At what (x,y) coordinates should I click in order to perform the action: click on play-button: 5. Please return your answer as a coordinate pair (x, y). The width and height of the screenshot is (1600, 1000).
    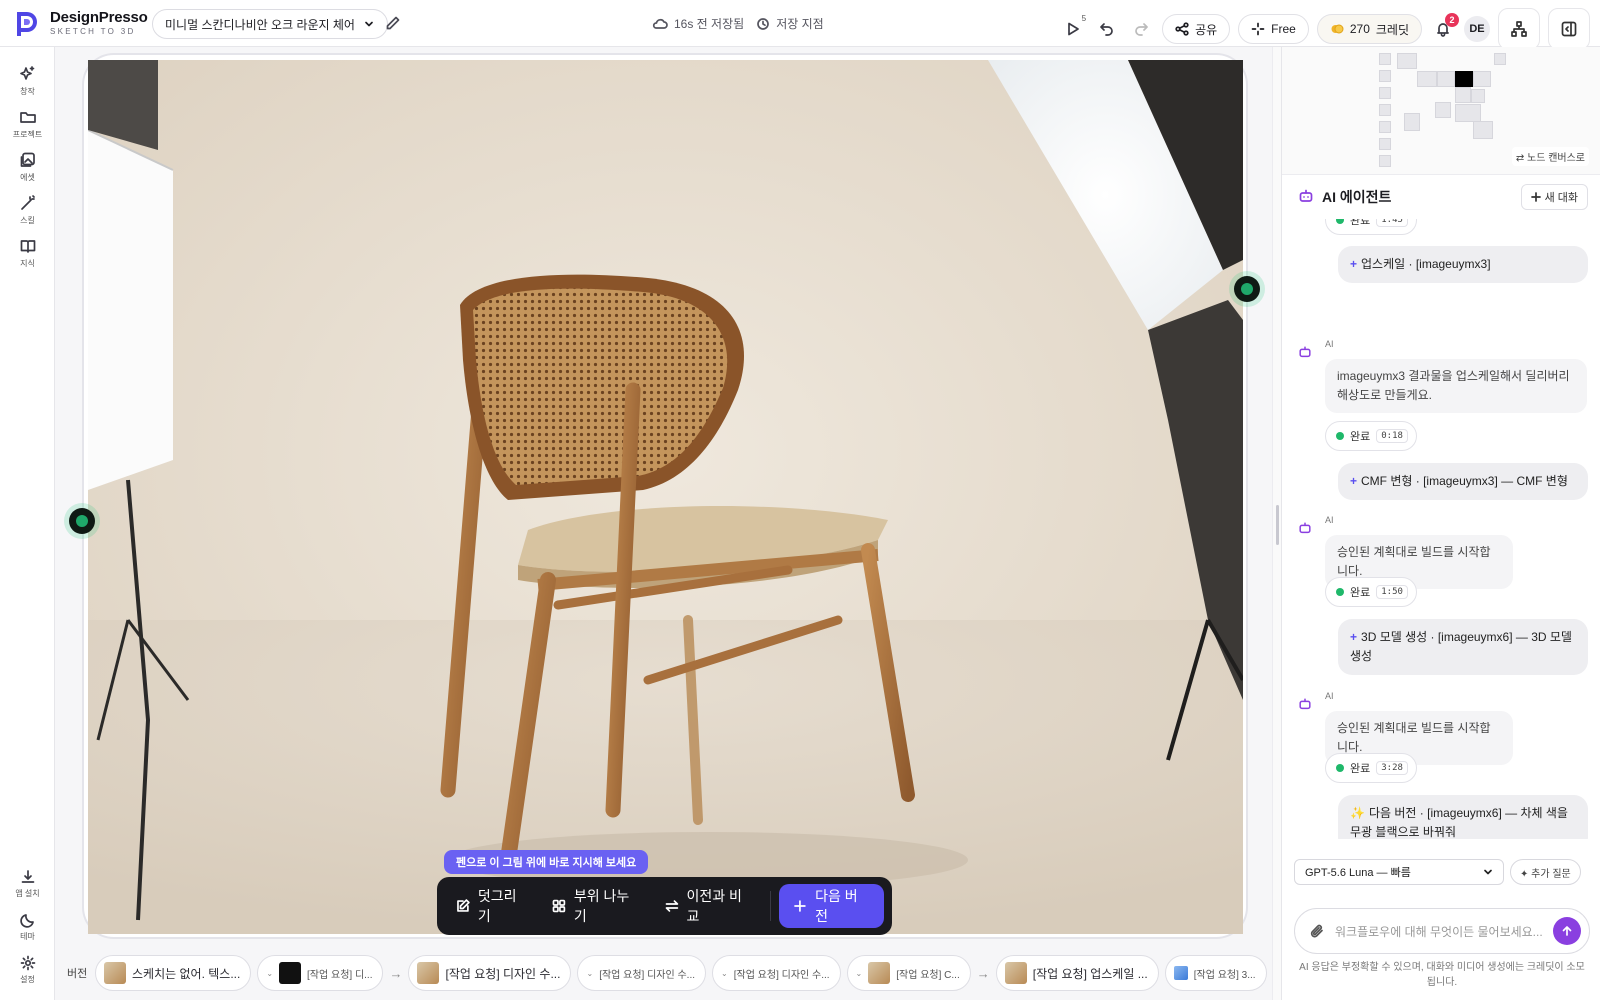
    Looking at the image, I should click on (1073, 29).